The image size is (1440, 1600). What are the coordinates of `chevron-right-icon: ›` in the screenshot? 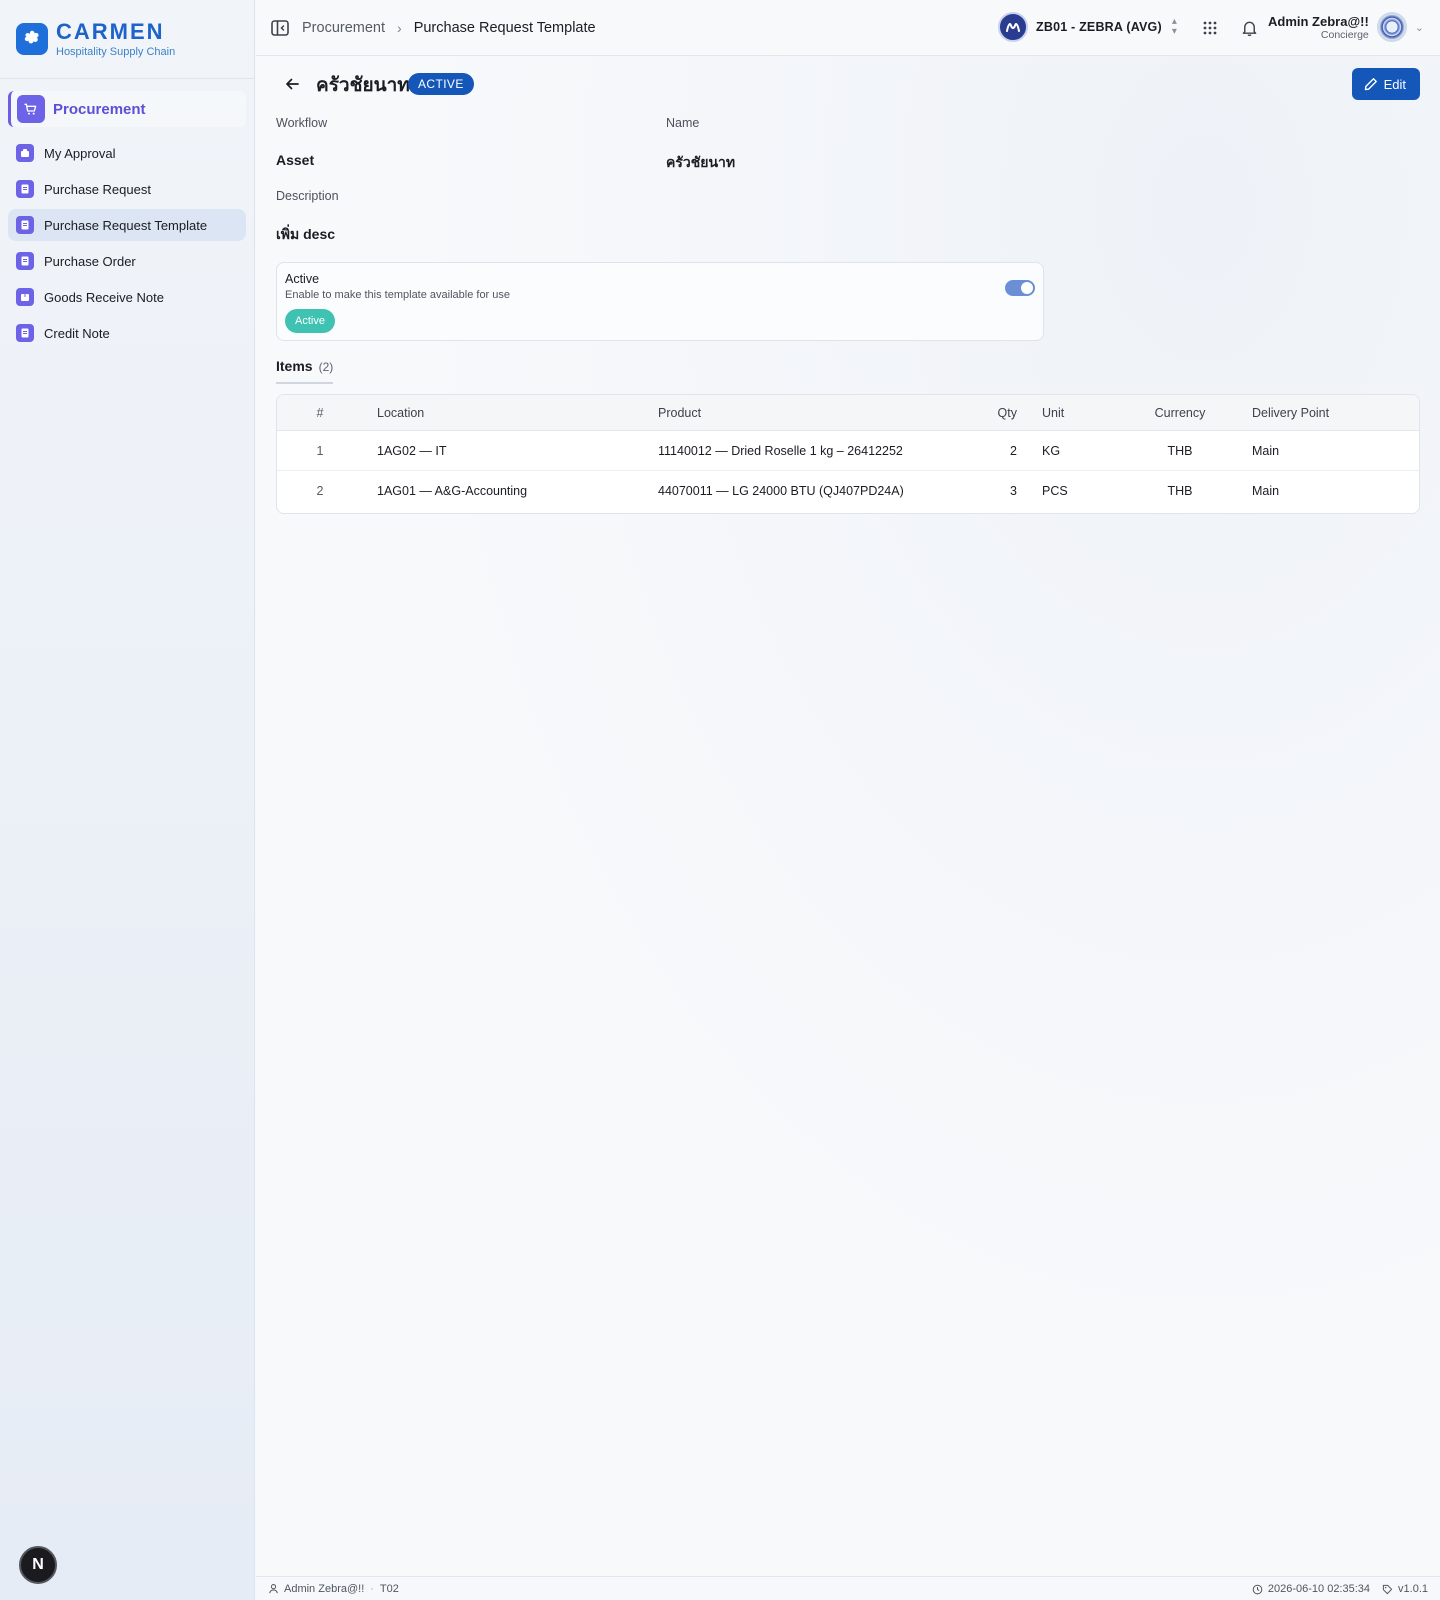 It's located at (399, 27).